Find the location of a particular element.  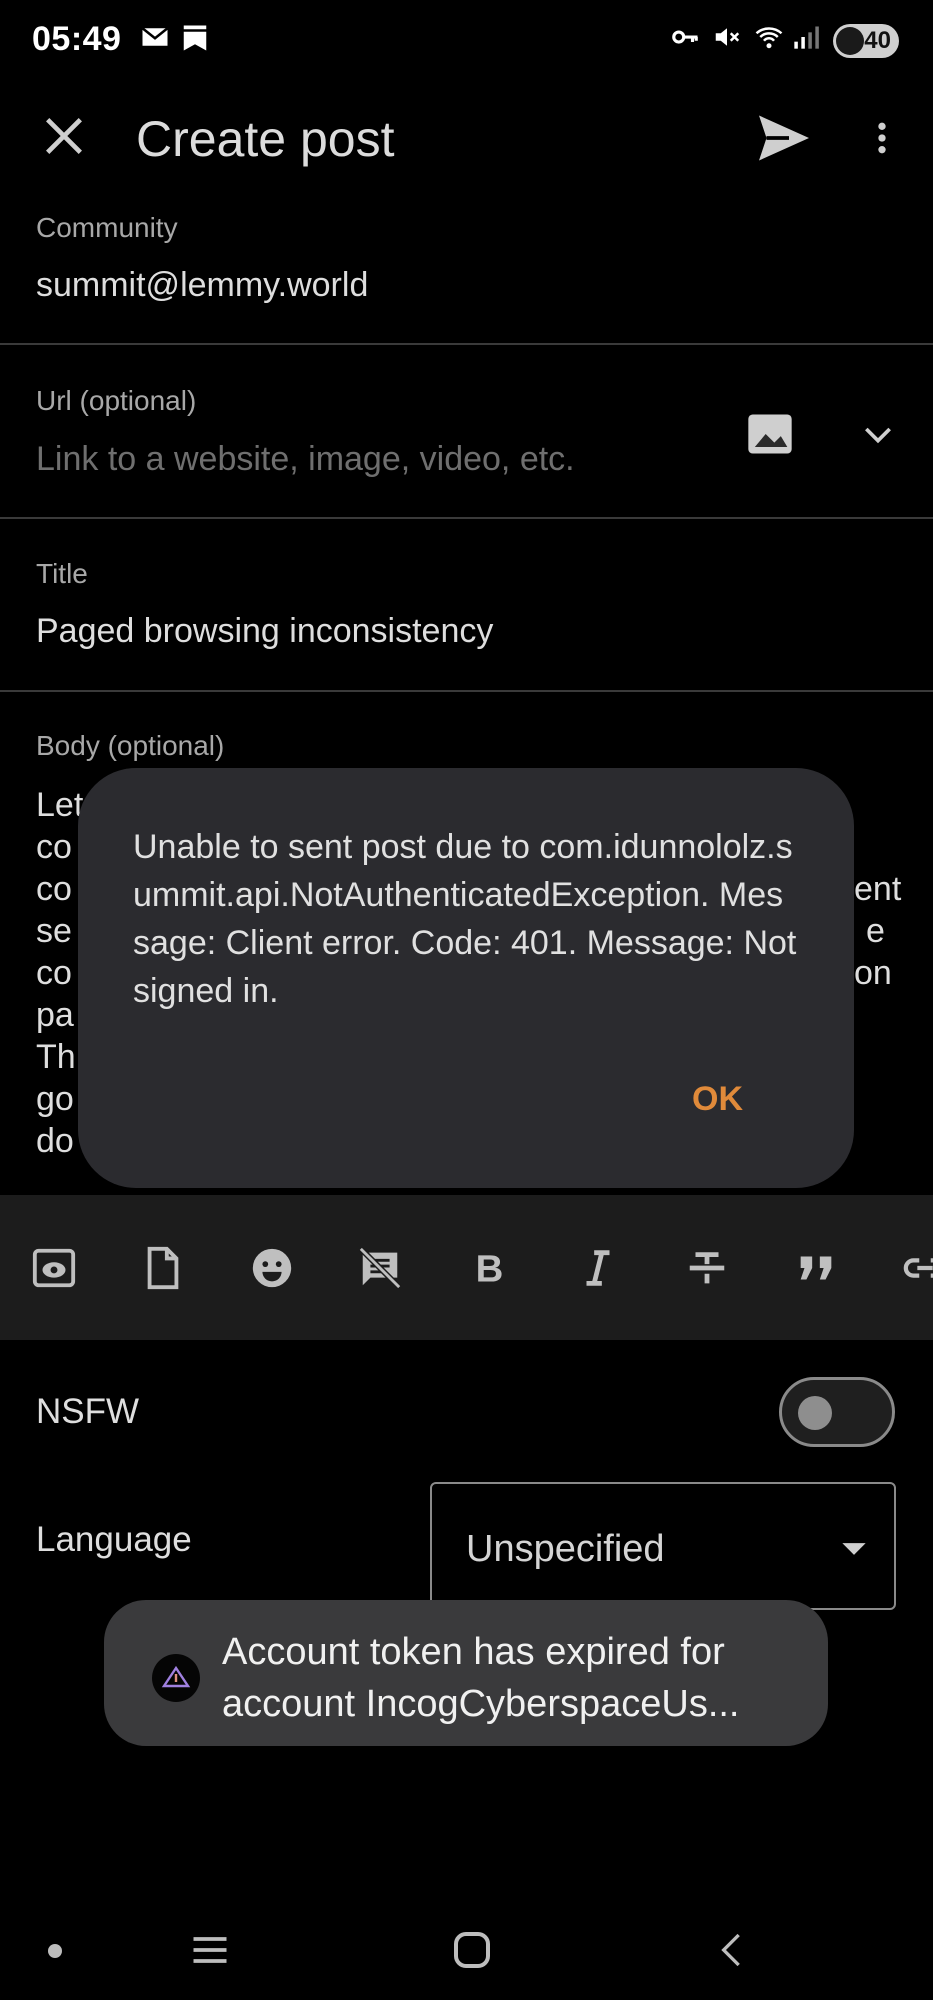

ok-button: OK is located at coordinates (717, 1099).